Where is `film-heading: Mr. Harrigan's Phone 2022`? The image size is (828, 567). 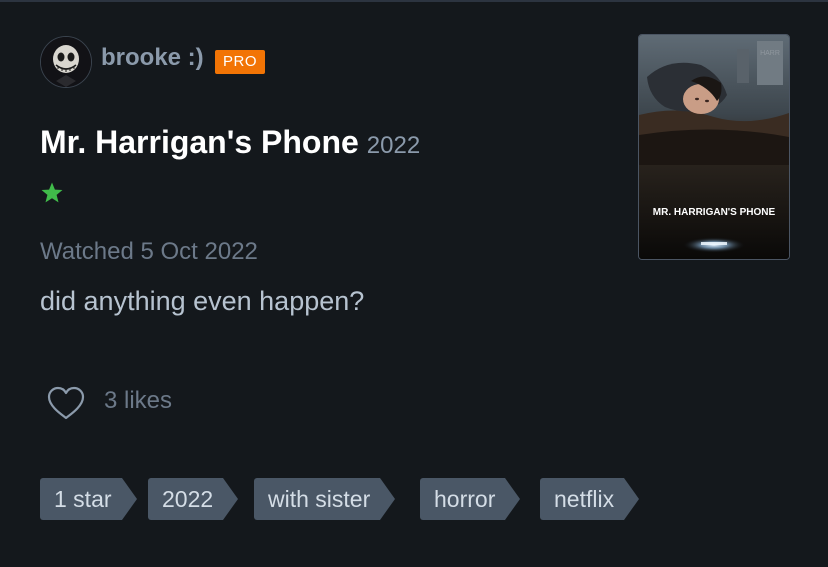 film-heading: Mr. Harrigan's Phone 2022 is located at coordinates (230, 142).